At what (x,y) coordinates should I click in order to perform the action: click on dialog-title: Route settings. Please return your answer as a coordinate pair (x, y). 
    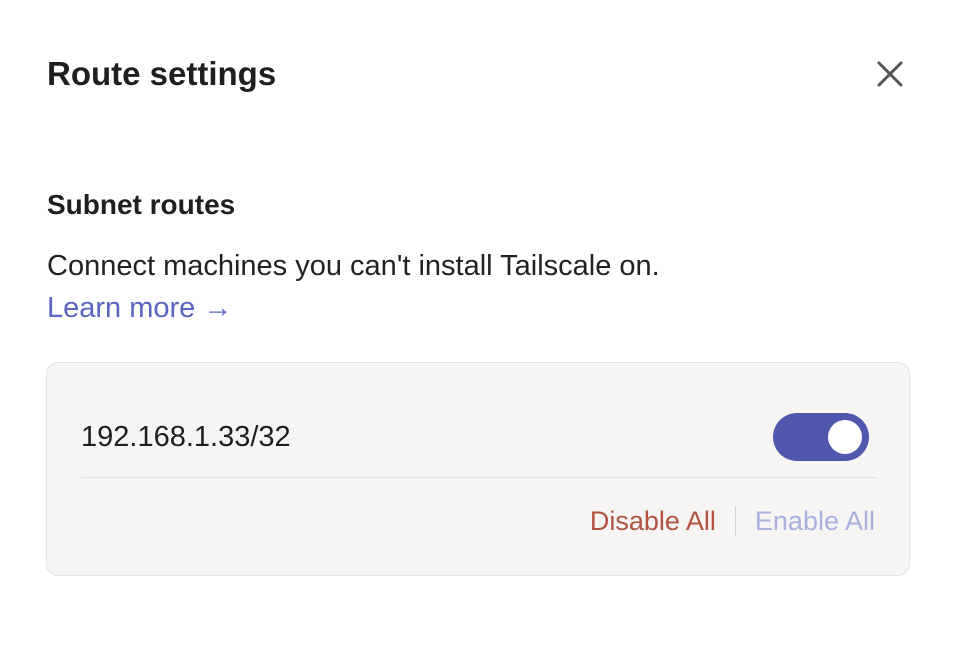
    Looking at the image, I should click on (162, 73).